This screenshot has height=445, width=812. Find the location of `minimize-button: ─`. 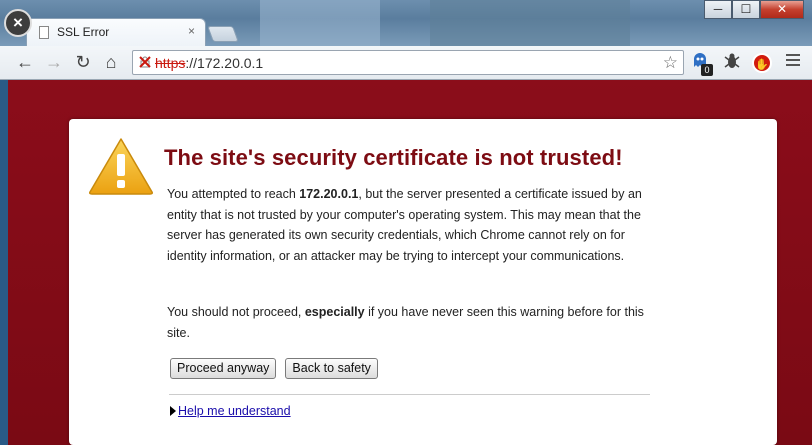

minimize-button: ─ is located at coordinates (718, 9).